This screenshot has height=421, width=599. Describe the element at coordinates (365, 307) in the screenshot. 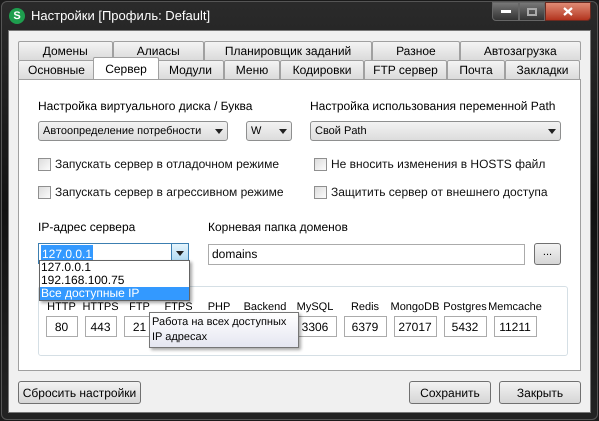

I see `port-label: Redis` at that location.